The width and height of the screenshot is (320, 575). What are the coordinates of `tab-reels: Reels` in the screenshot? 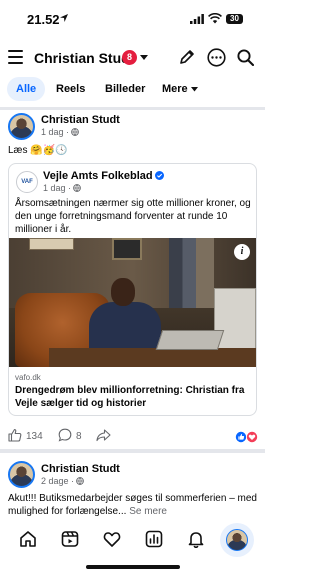 It's located at (70, 89).